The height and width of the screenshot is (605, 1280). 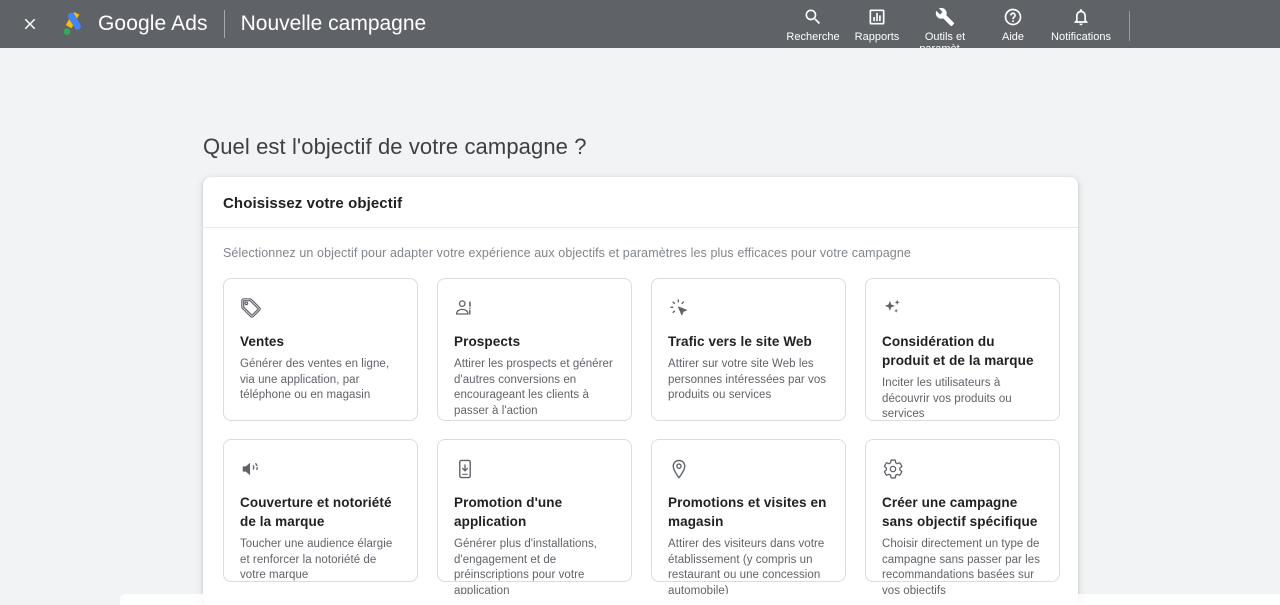 I want to click on appbar-divider, so click(x=224, y=24).